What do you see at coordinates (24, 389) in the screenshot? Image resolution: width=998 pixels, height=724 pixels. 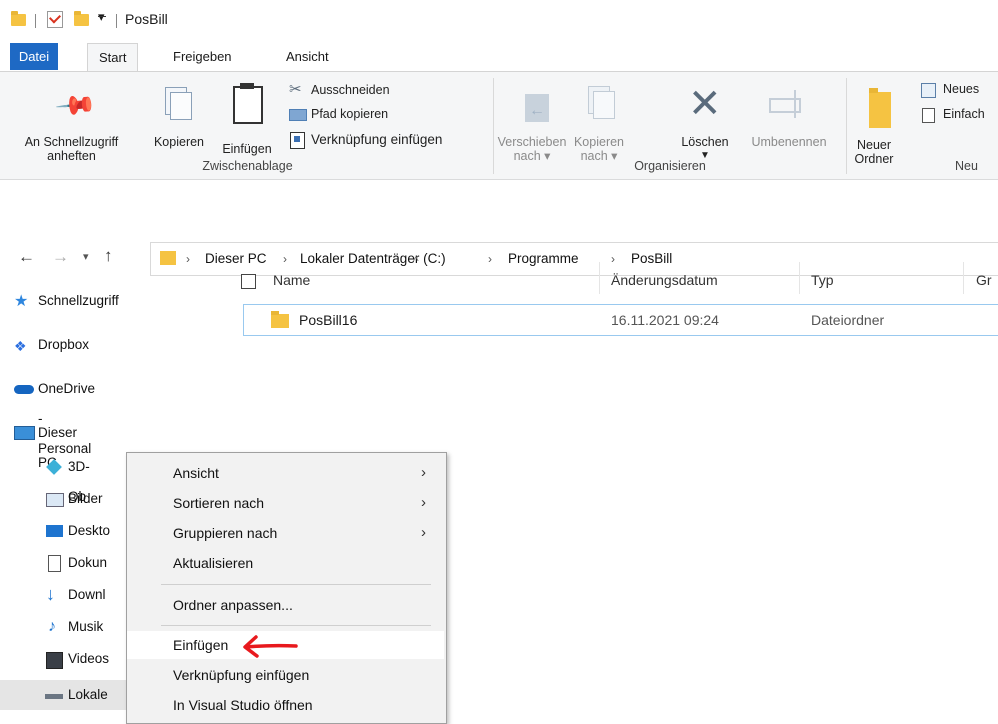 I see `cloud-icon` at bounding box center [24, 389].